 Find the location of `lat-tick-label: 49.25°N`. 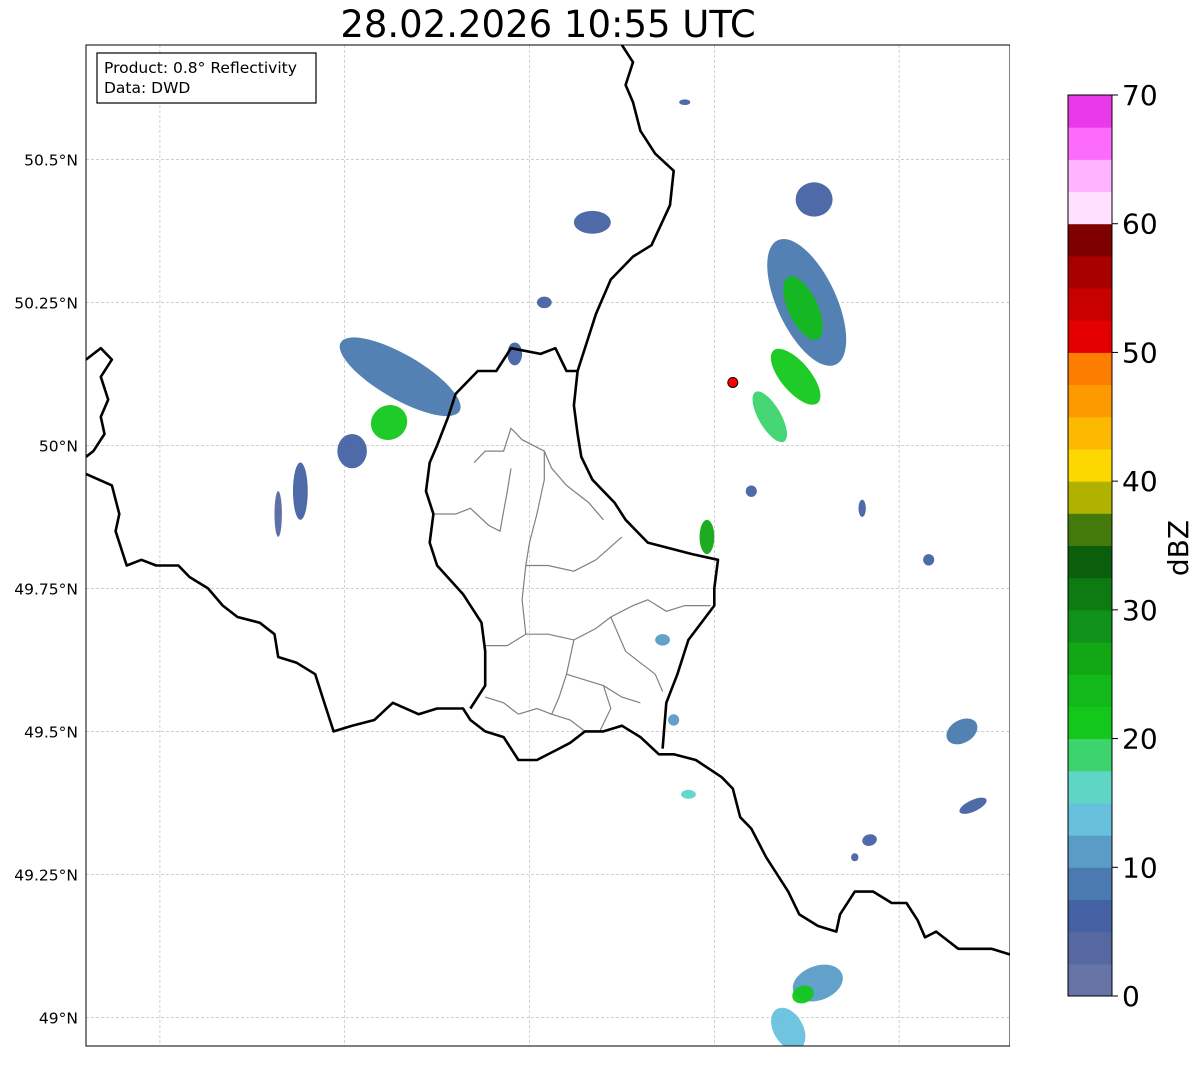

lat-tick-label: 49.25°N is located at coordinates (46, 875).